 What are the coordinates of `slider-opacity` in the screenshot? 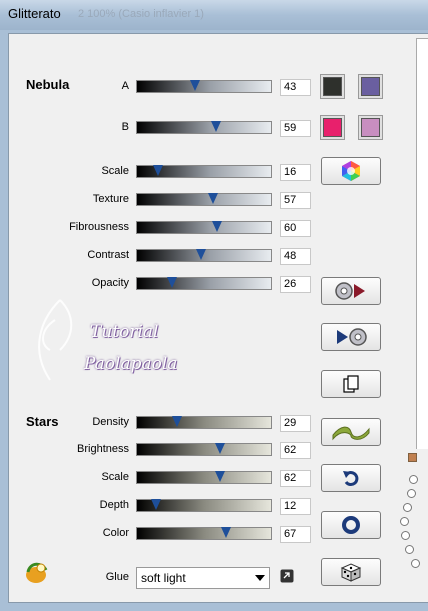 It's located at (204, 283).